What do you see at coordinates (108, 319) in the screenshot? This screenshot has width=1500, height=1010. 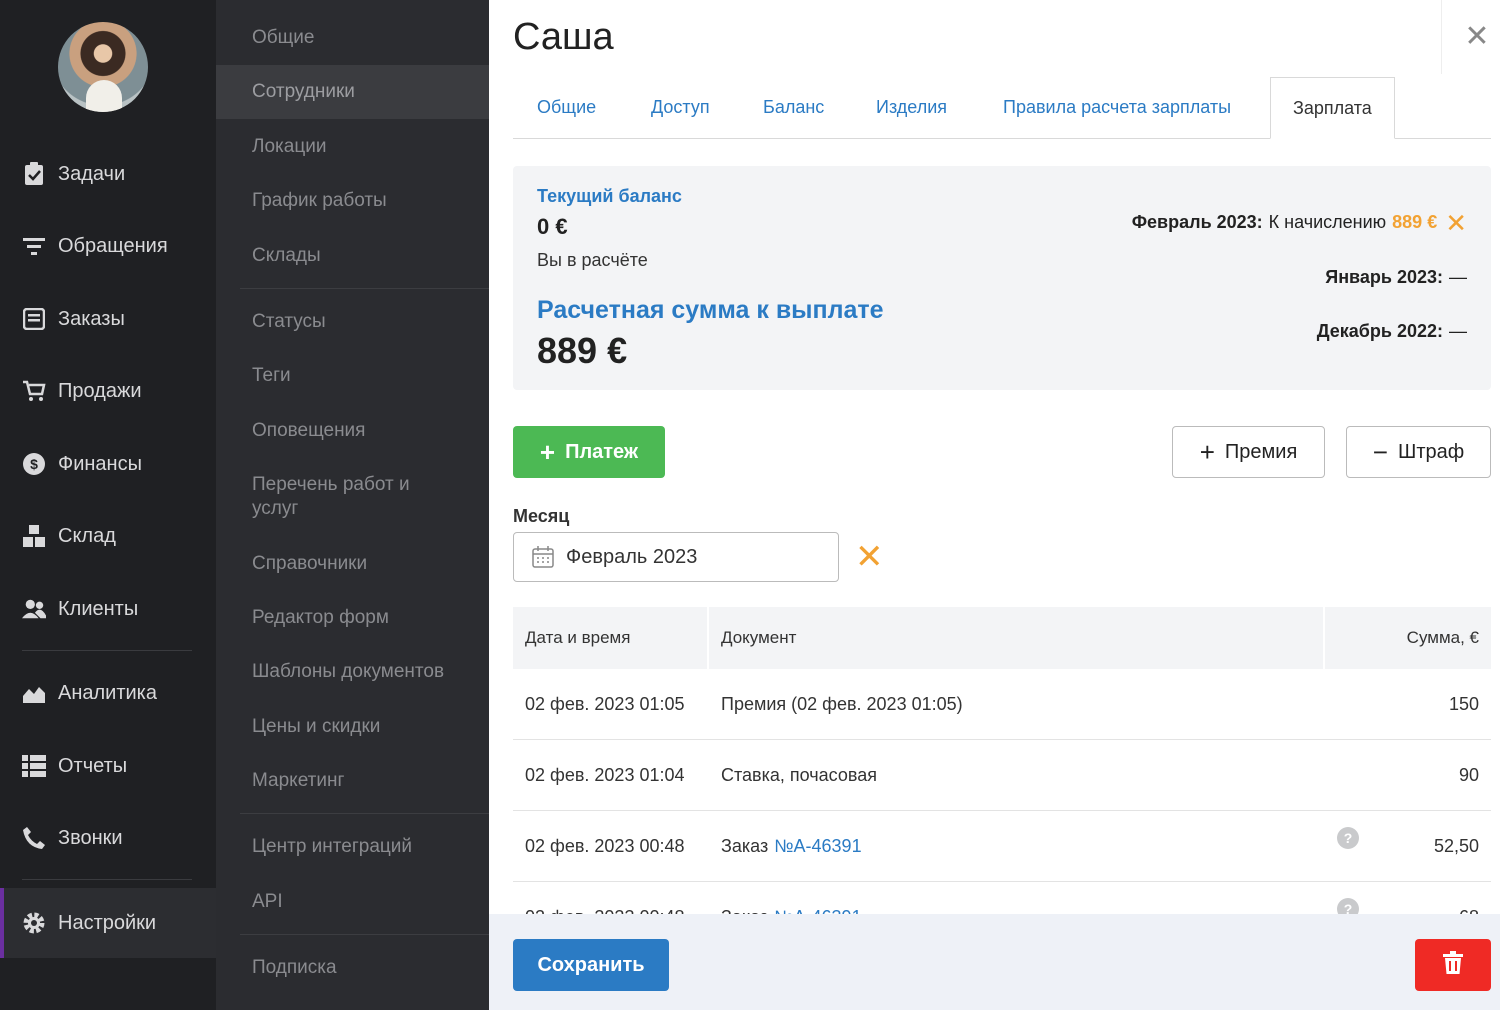 I see `nav-item-orders: Заказы` at bounding box center [108, 319].